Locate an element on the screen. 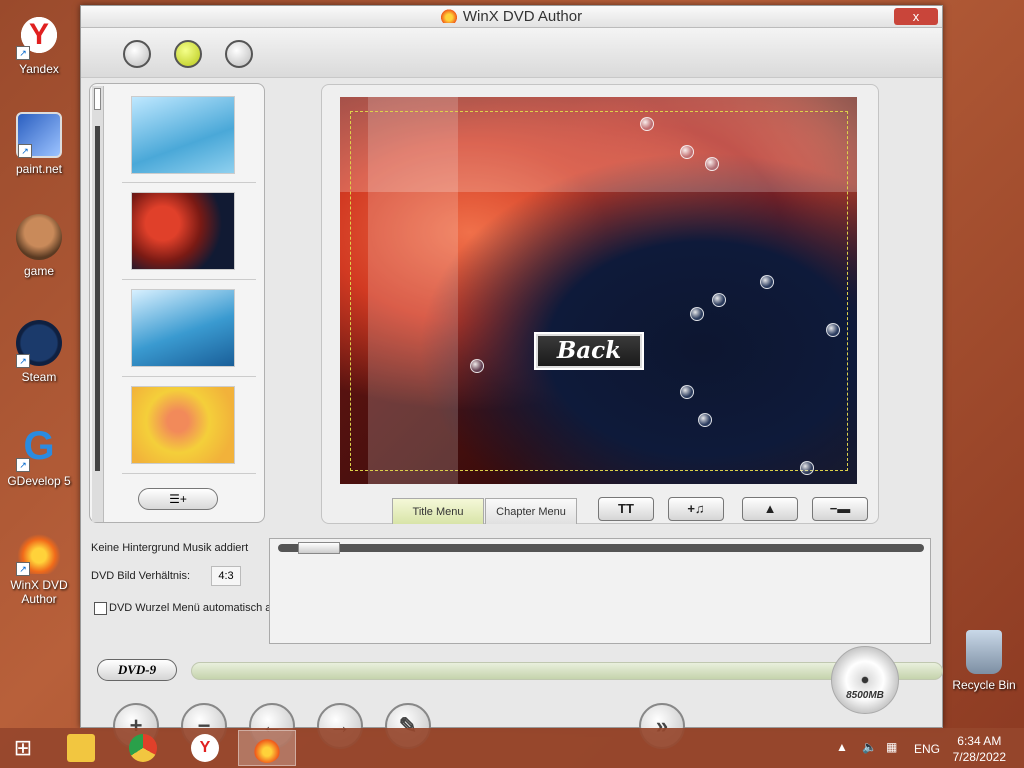 The image size is (1024, 768). desktop-icon-yandex: Y ↗ Yandex is located at coordinates (39, 44).